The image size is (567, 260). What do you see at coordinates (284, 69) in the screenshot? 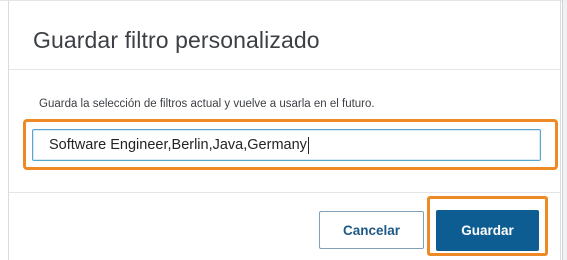
I see `header-divider` at bounding box center [284, 69].